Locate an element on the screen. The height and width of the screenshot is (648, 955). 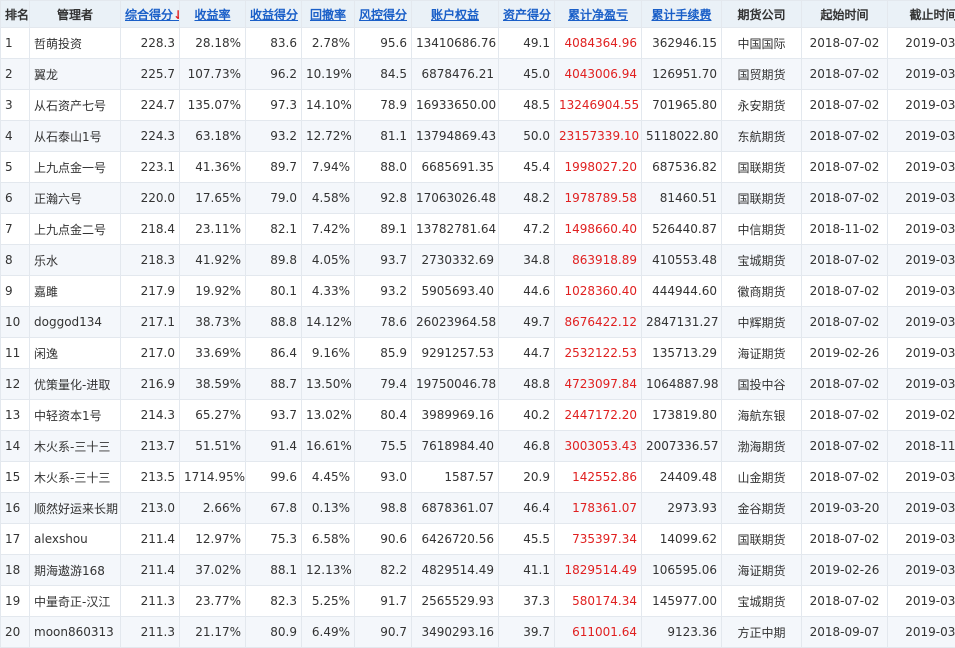
cell-net-profit: 2532122.53 is located at coordinates (598, 353).